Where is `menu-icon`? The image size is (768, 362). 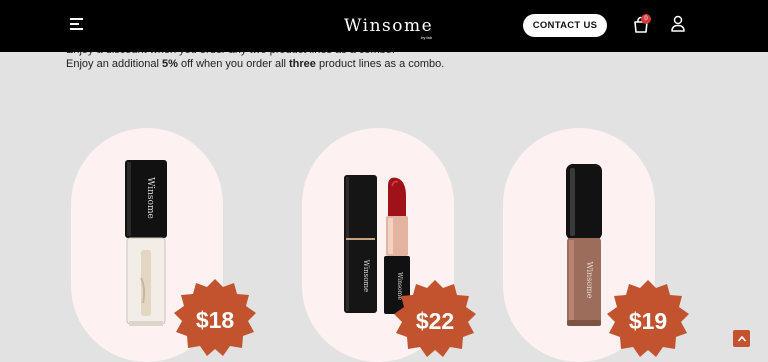
menu-icon is located at coordinates (77, 25).